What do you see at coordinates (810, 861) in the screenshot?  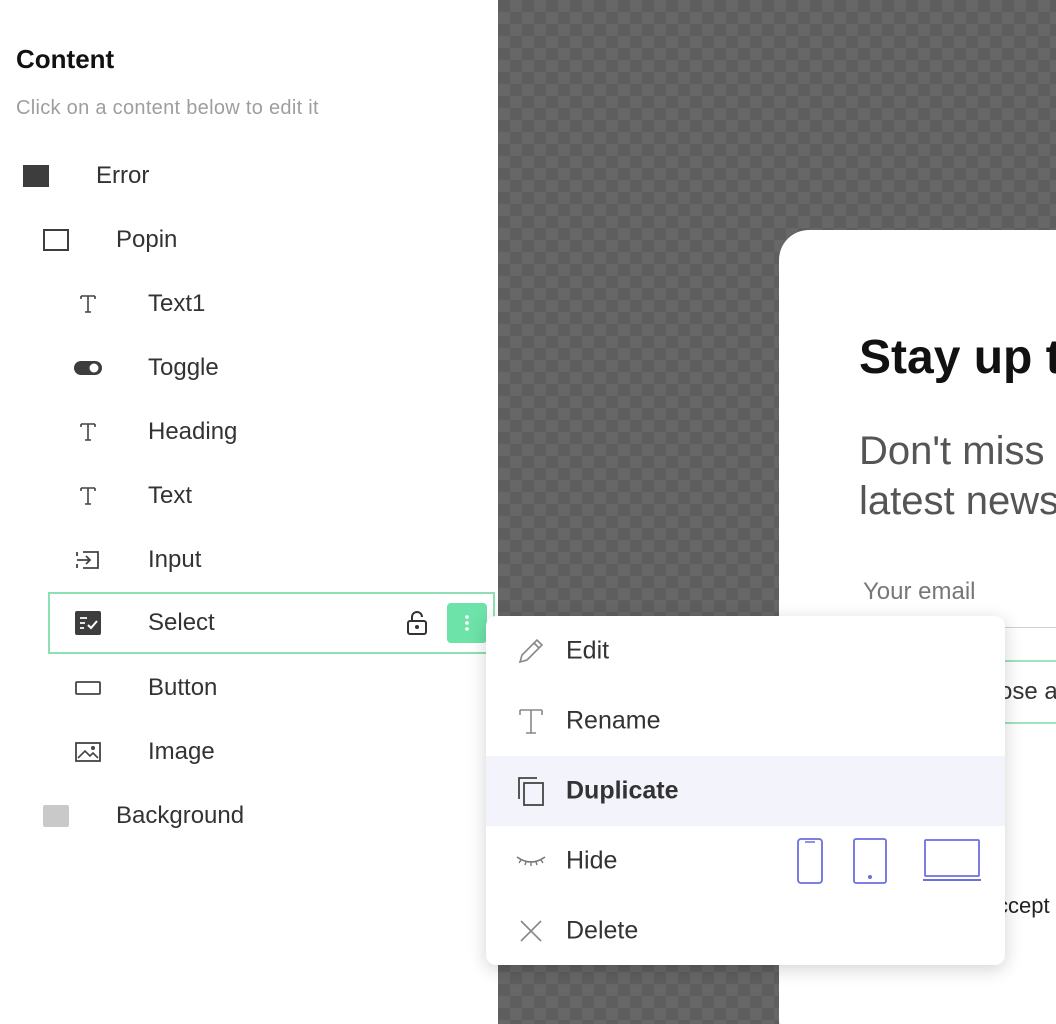 I see `mobile-icon` at bounding box center [810, 861].